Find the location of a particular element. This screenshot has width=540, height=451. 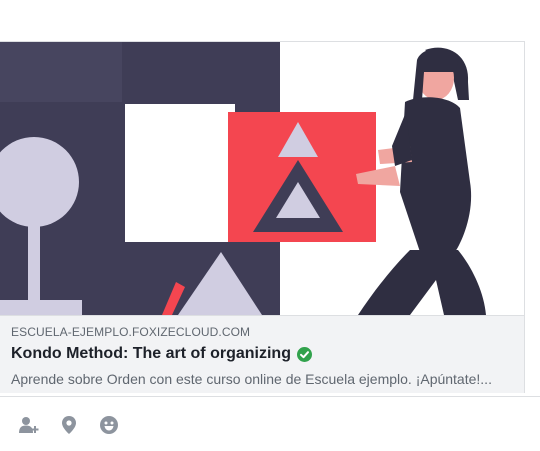

verified-check-icon is located at coordinates (304, 354).